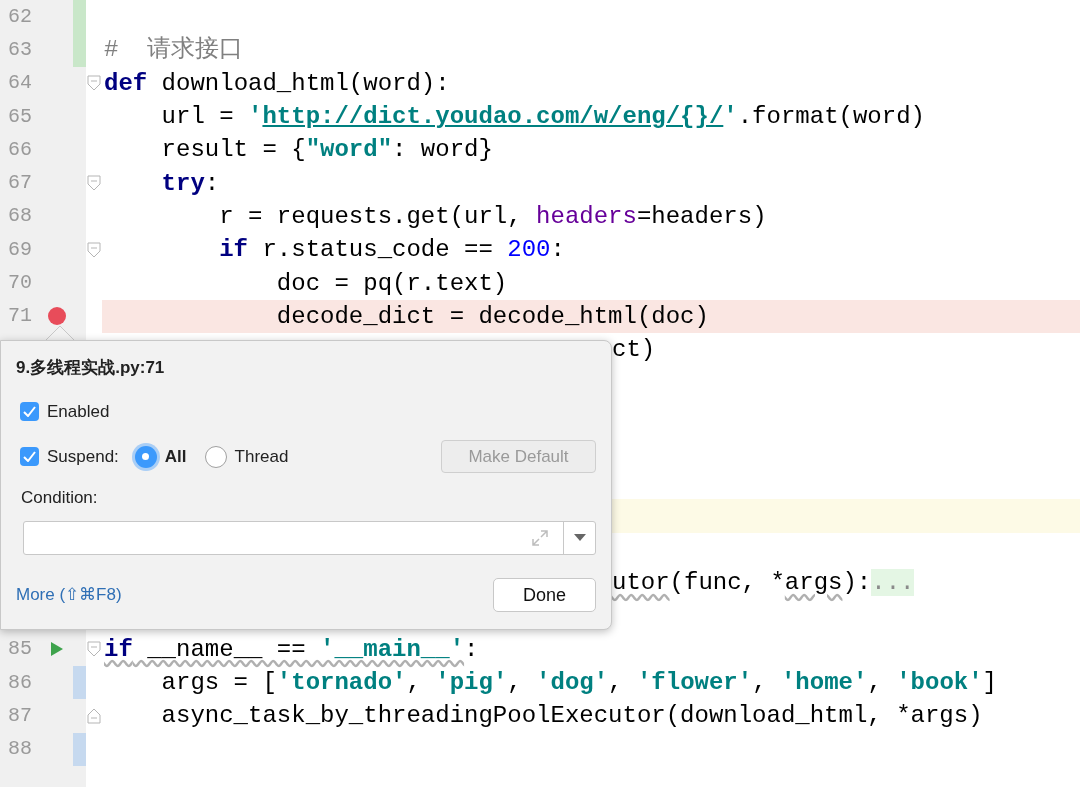 Image resolution: width=1080 pixels, height=787 pixels. I want to click on line-number: 64, so click(20, 83).